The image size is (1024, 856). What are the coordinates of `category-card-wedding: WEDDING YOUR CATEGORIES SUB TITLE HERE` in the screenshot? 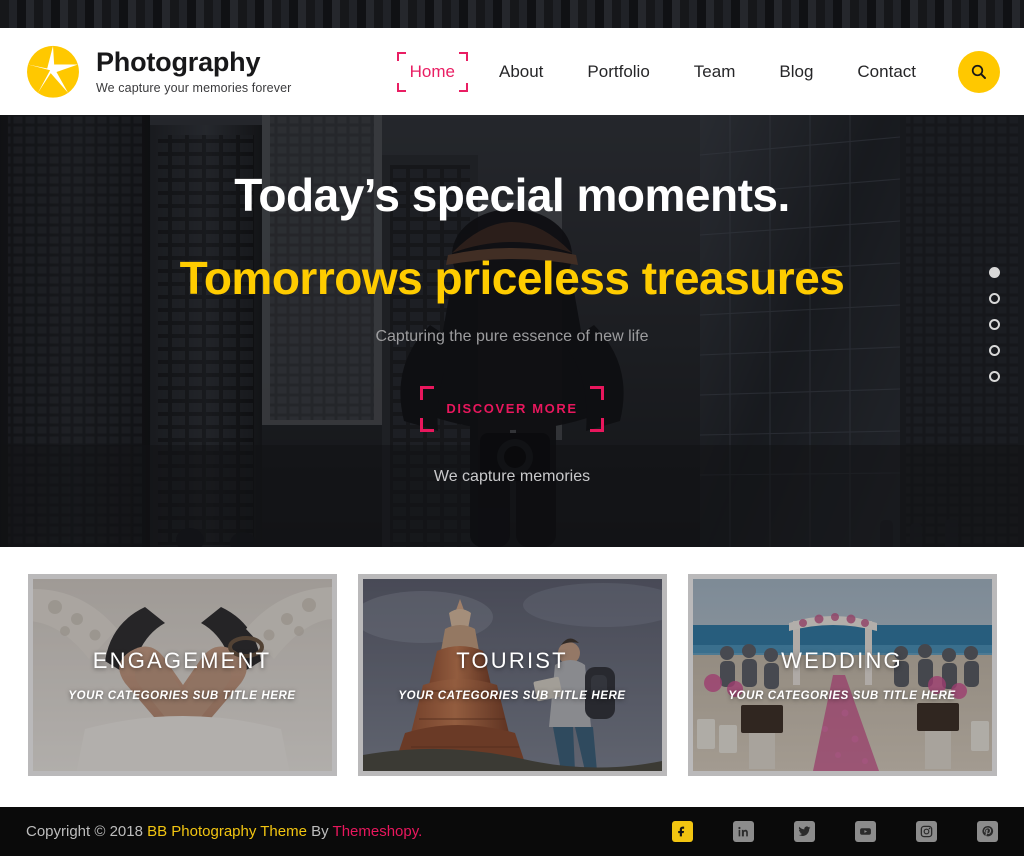 It's located at (842, 675).